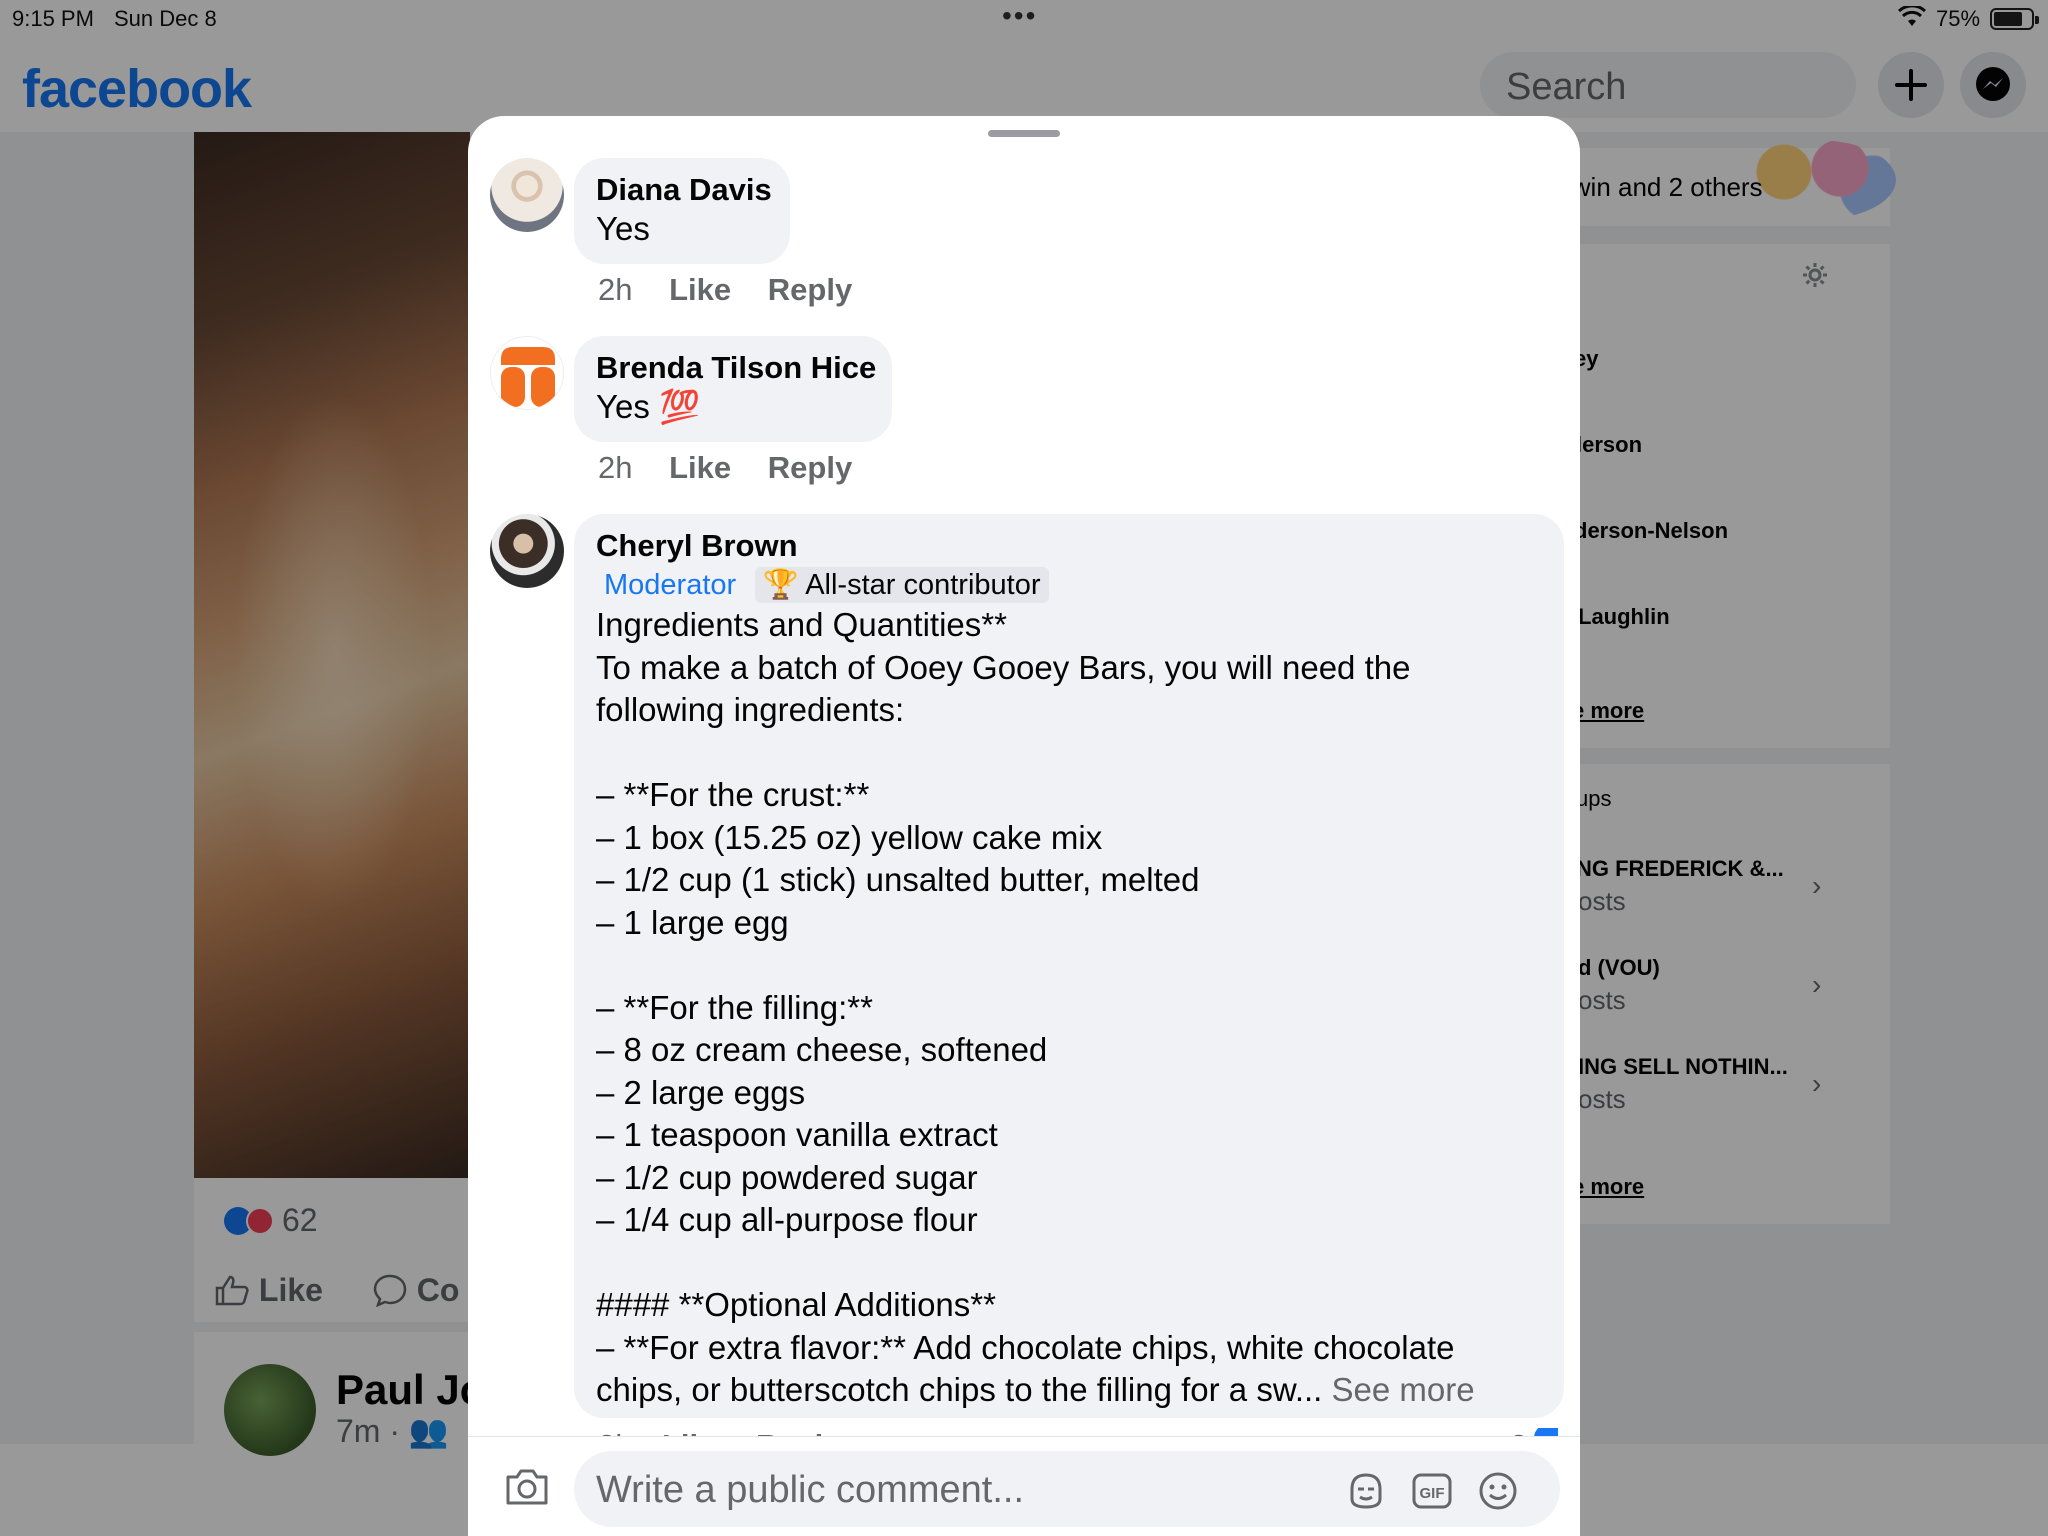 The height and width of the screenshot is (1536, 2048). Describe the element at coordinates (684, 190) in the screenshot. I see `commenter-name: Diana Davis` at that location.